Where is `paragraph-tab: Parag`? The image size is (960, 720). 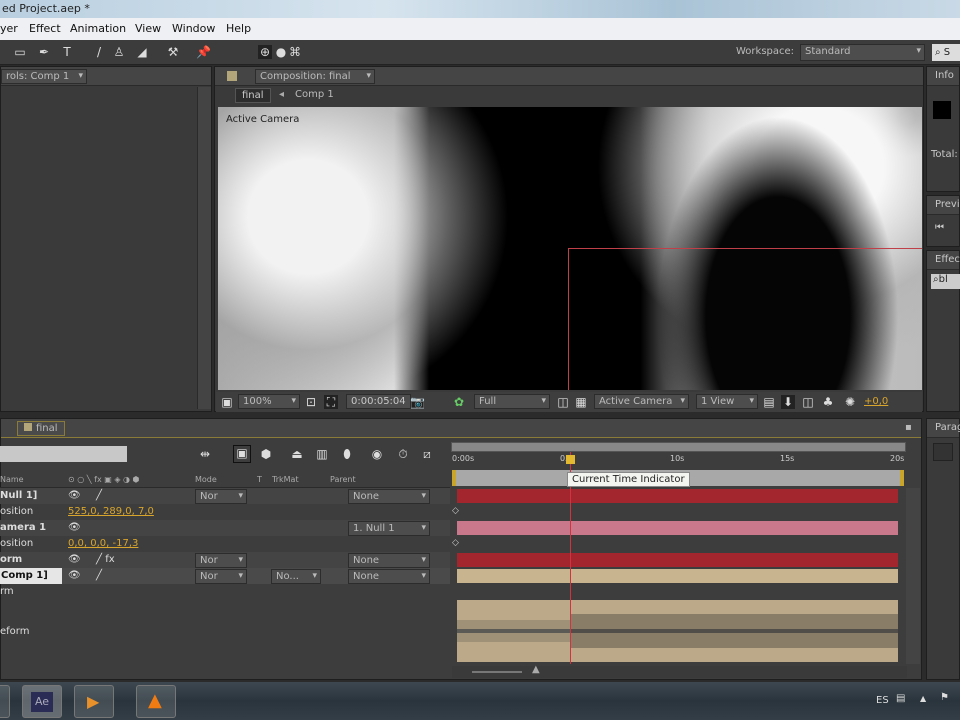 paragraph-tab: Parag is located at coordinates (947, 427).